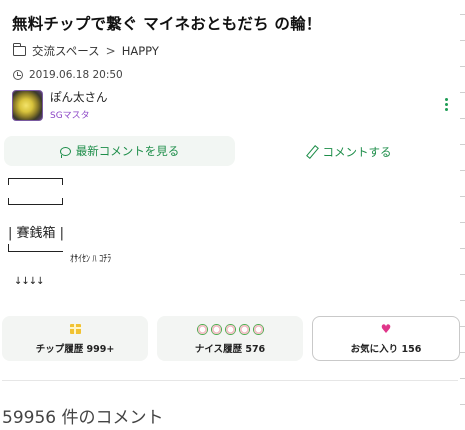 This screenshot has height=430, width=465. I want to click on favorite-button: ♥ お気に入り 156, so click(386, 338).